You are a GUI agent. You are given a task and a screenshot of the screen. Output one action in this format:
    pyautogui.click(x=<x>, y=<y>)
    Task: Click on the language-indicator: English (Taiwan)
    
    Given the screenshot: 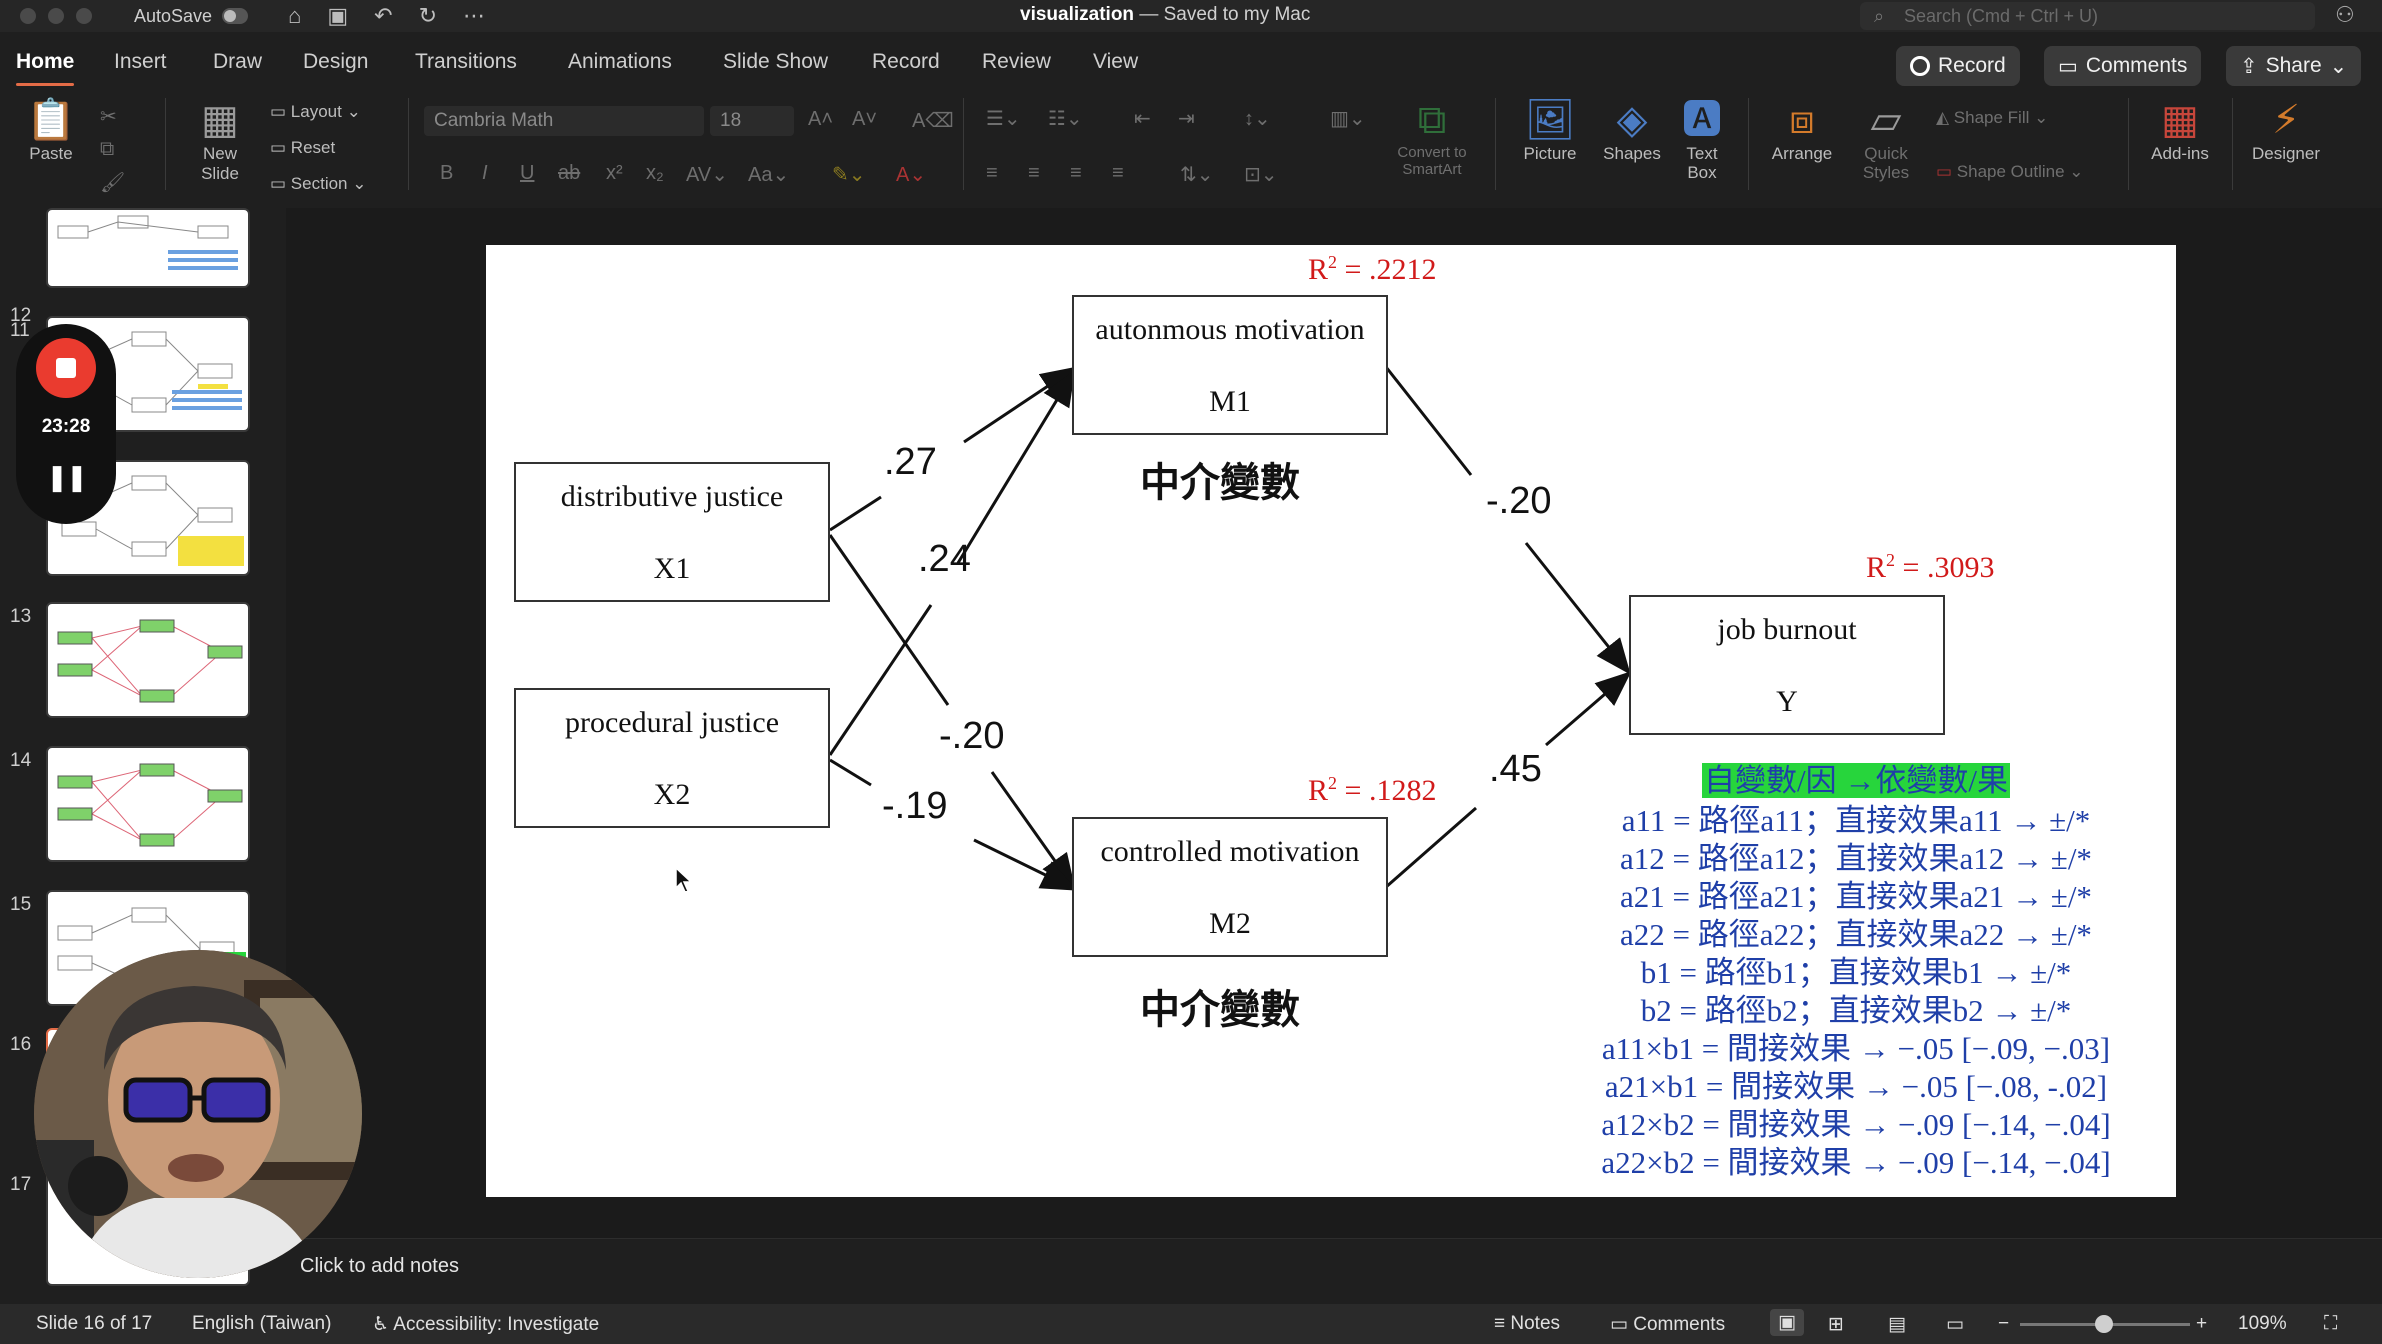 What is the action you would take?
    pyautogui.click(x=261, y=1324)
    